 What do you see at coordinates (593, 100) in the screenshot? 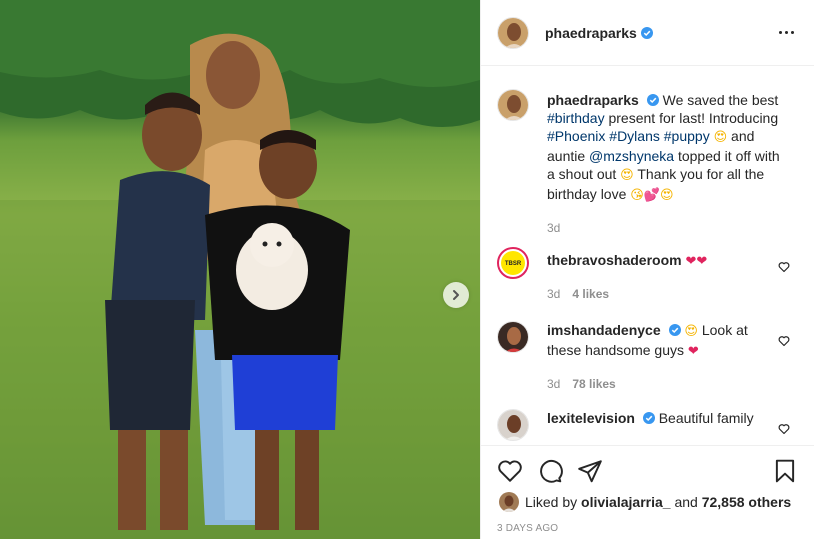
I see `caption-username: phaedraparks` at bounding box center [593, 100].